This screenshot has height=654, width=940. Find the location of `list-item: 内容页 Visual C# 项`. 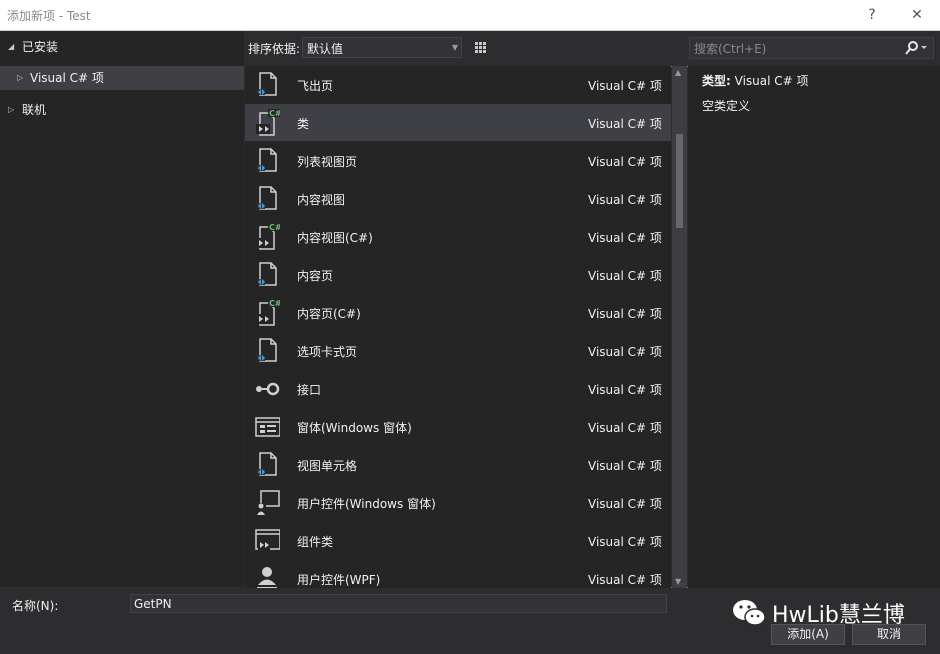

list-item: 内容页 Visual C# 项 is located at coordinates (458, 274).